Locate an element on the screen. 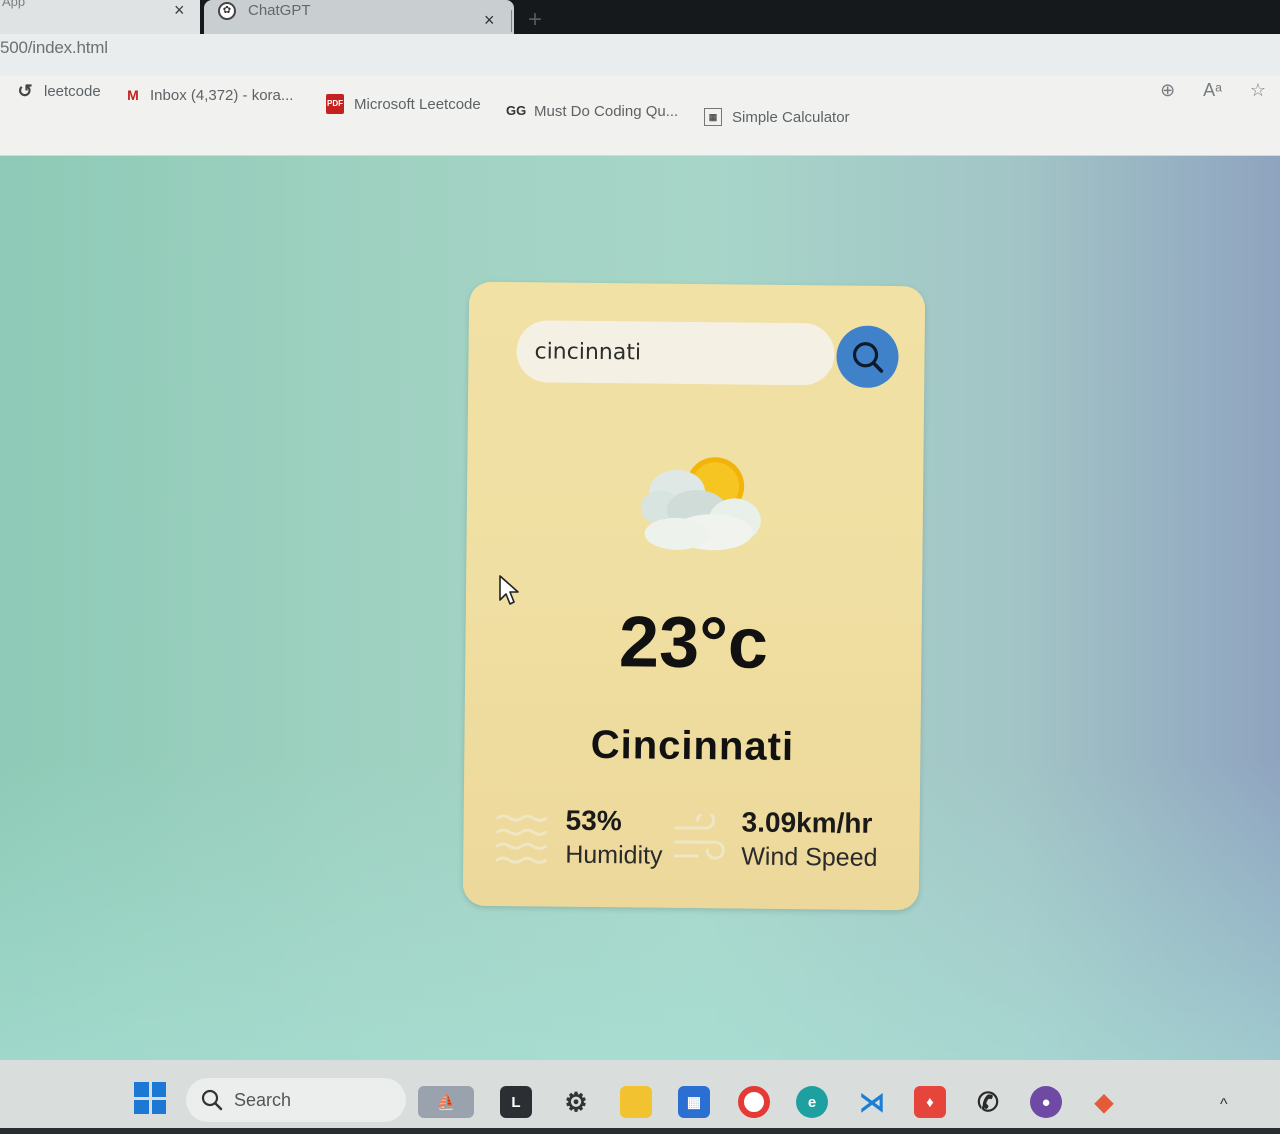 This screenshot has height=1134, width=1280. weather-details: 53% Humidity 3.09km/hr Wind Speed is located at coordinates (691, 847).